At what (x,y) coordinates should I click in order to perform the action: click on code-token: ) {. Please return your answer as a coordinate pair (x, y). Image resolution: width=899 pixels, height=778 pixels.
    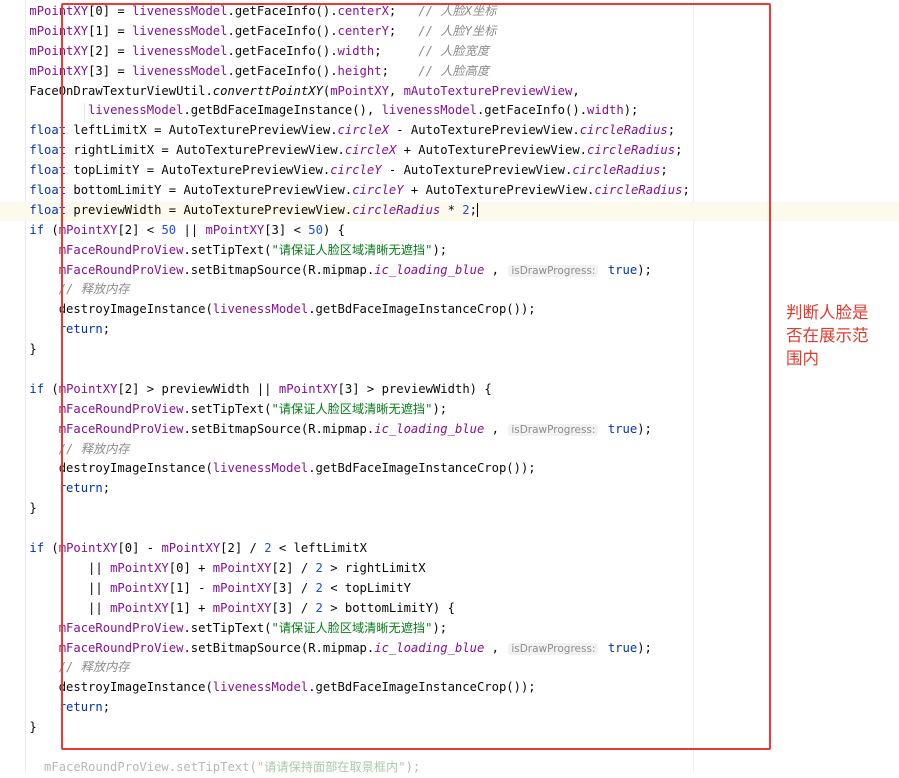
    Looking at the image, I should click on (333, 229).